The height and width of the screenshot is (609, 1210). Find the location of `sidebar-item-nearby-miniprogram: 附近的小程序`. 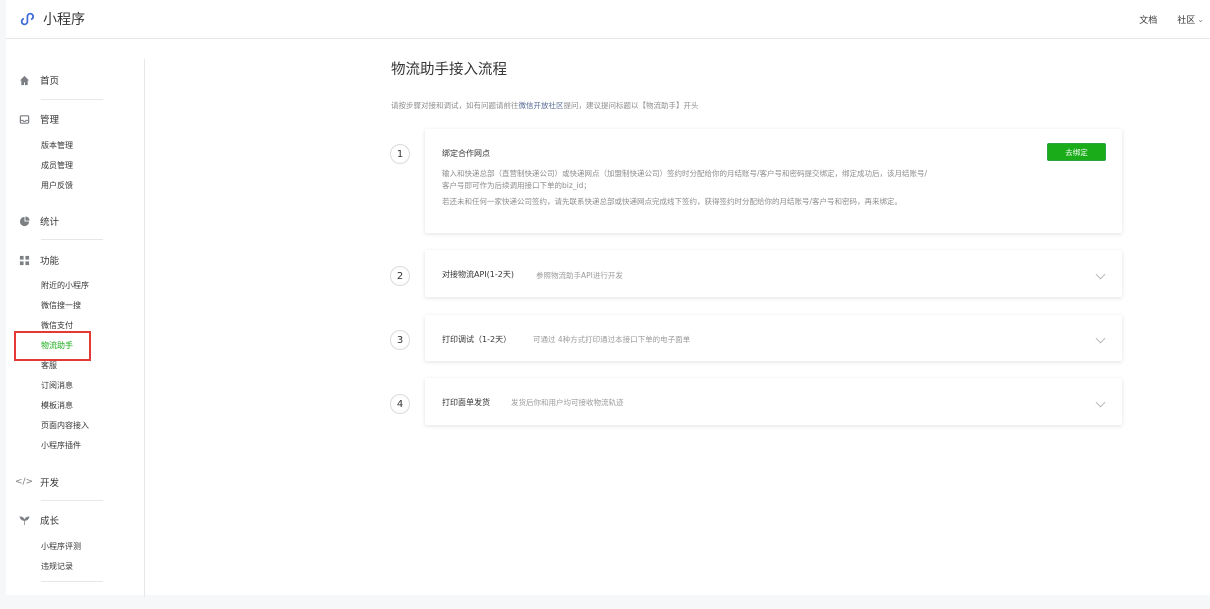

sidebar-item-nearby-miniprogram: 附近的小程序 is located at coordinates (65, 286).